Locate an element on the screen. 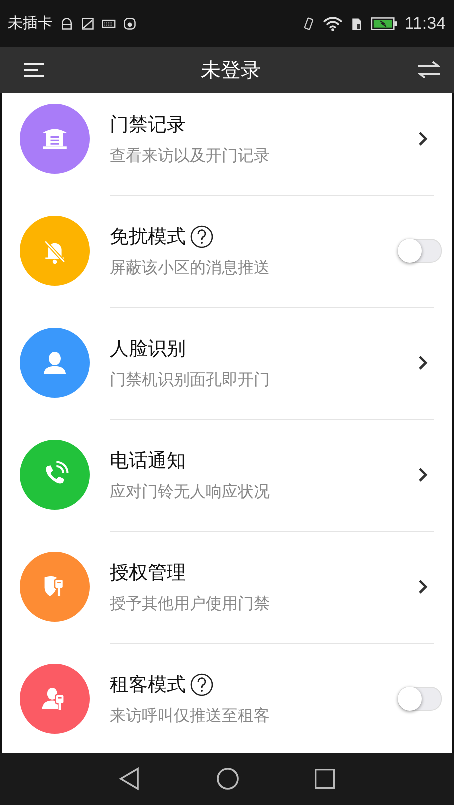 Image resolution: width=454 pixels, height=805 pixels. settings-row: 电话通知 应对门铃无人响应状况 is located at coordinates (227, 475).